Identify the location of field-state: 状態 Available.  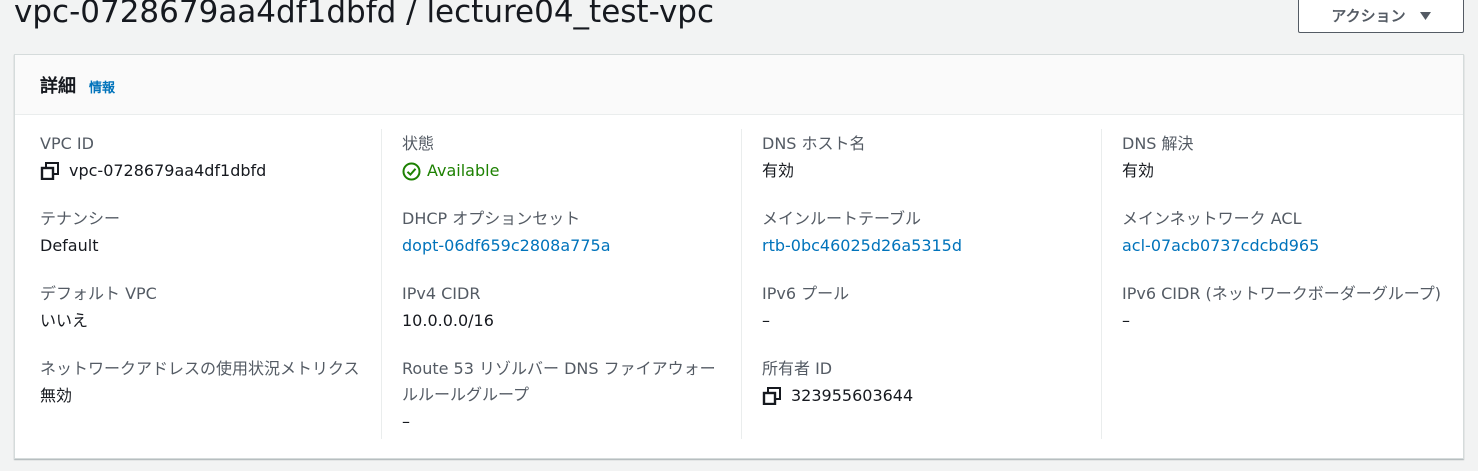
(562, 157).